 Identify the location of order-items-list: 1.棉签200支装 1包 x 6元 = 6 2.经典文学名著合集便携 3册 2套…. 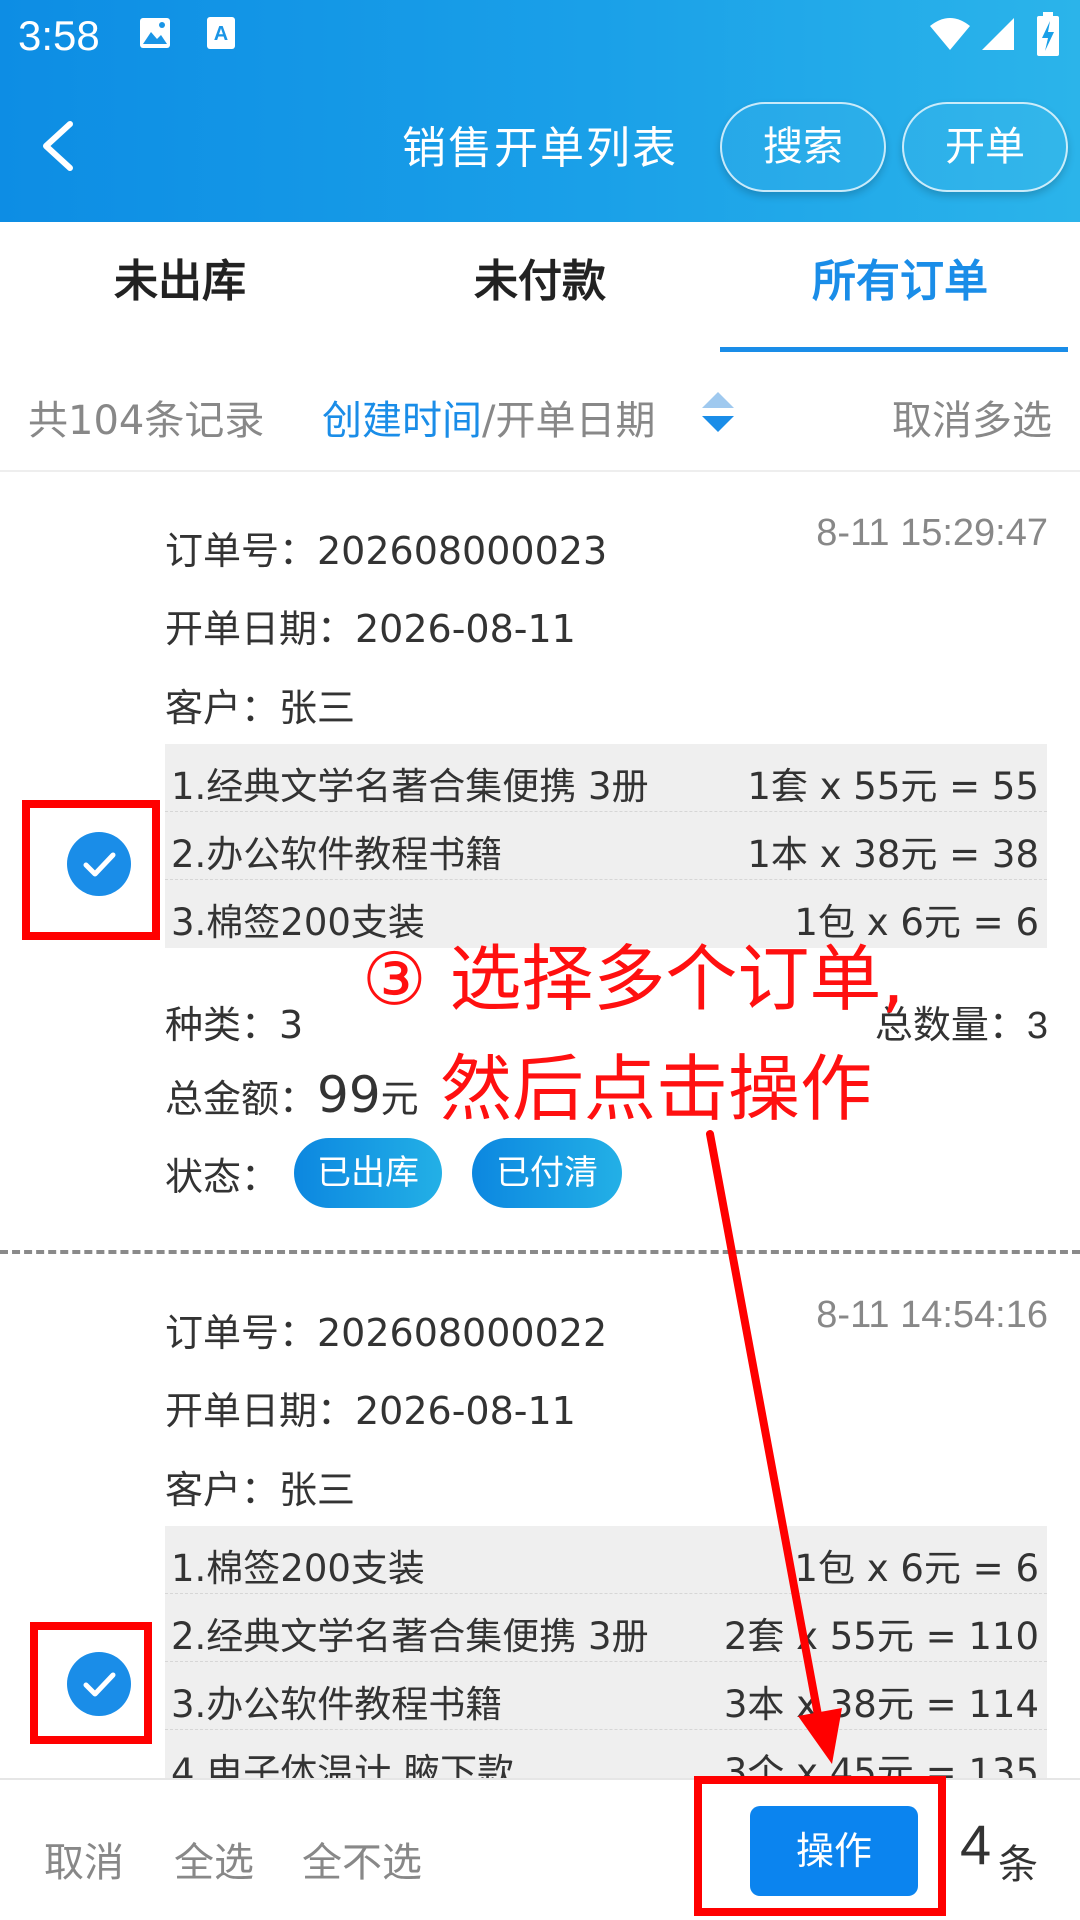
(606, 1652).